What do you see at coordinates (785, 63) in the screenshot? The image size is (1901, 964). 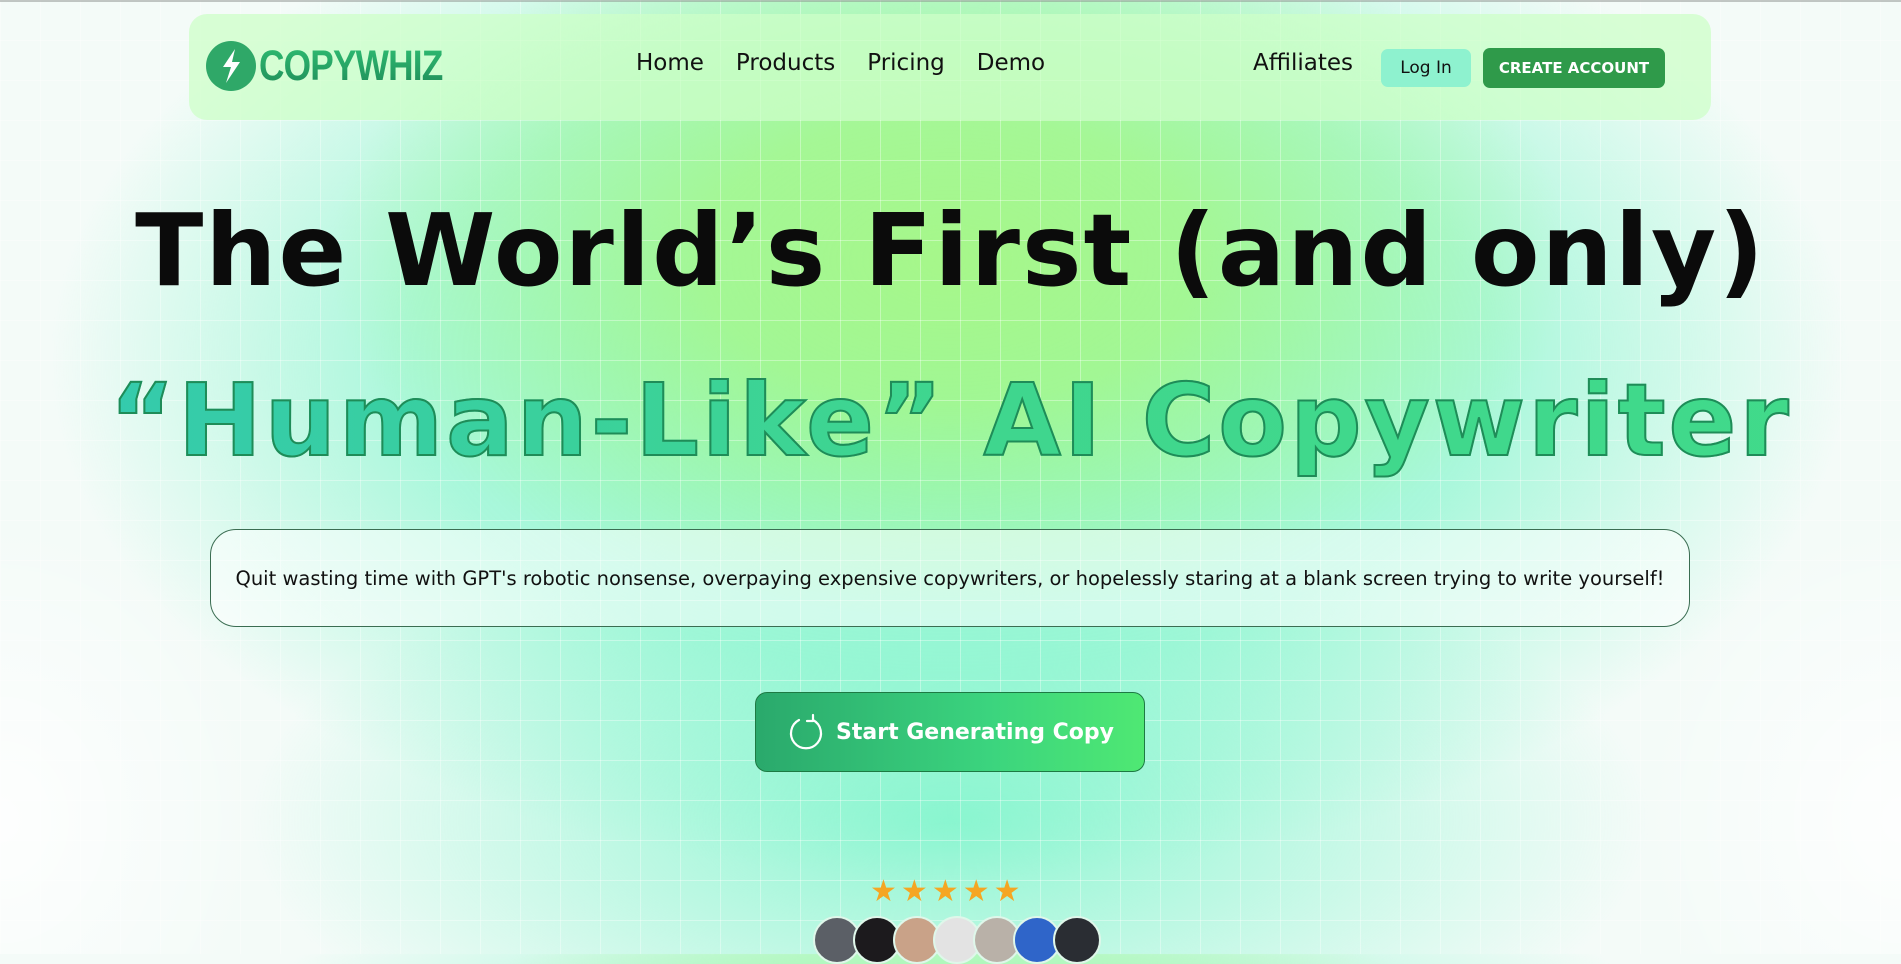 I see `nav-products-link: Products` at bounding box center [785, 63].